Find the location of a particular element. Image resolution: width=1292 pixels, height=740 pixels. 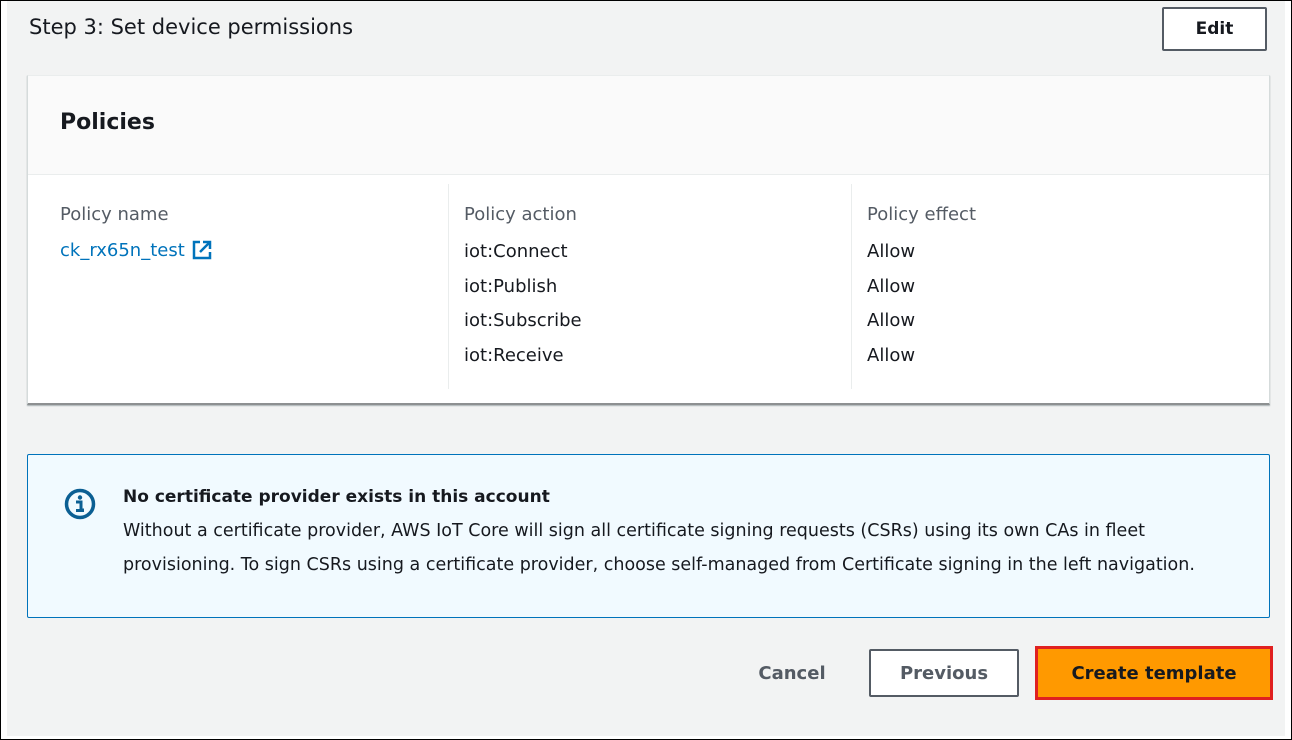

external-link-icon is located at coordinates (202, 250).